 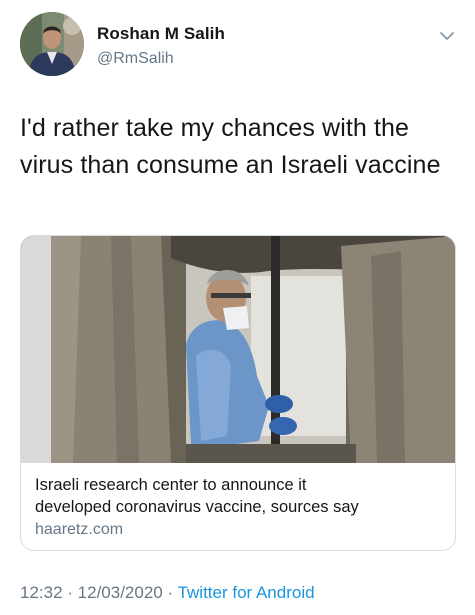 I want to click on card-title-line: Israeli research center to announce it, so click(x=171, y=485).